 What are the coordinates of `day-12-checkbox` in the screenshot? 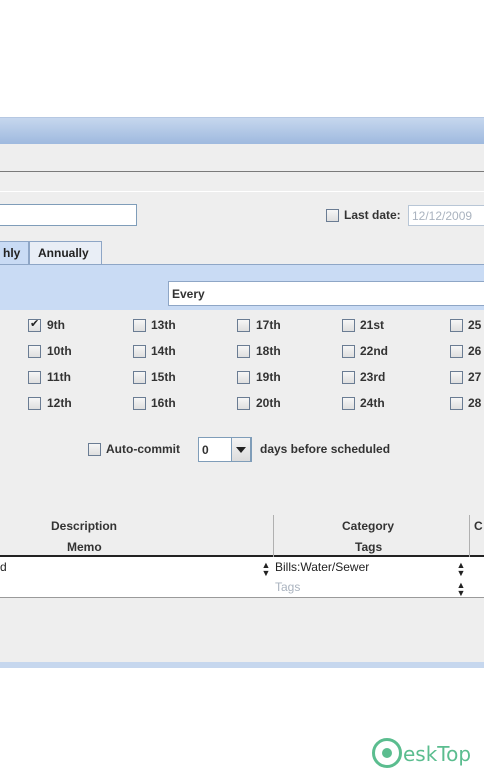 It's located at (34, 403).